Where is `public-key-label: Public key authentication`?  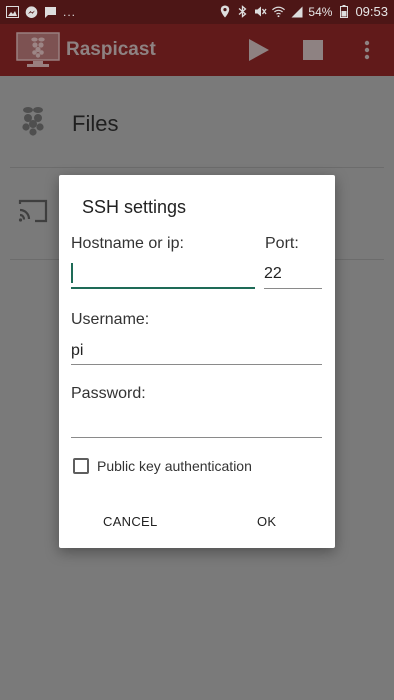
public-key-label: Public key authentication is located at coordinates (174, 466).